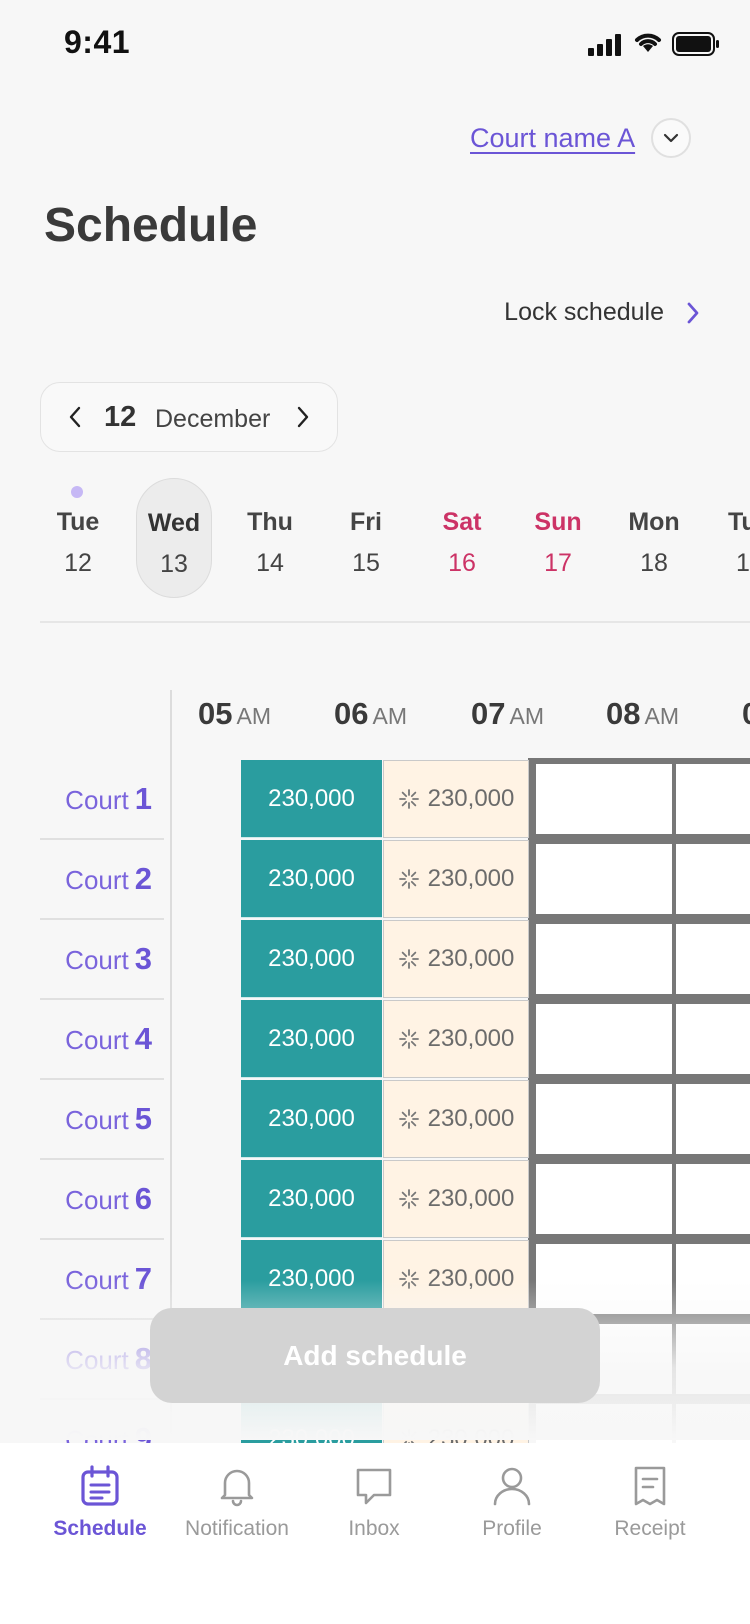 The image size is (750, 1624). Describe the element at coordinates (75, 417) in the screenshot. I see `chevron-left-icon` at that location.